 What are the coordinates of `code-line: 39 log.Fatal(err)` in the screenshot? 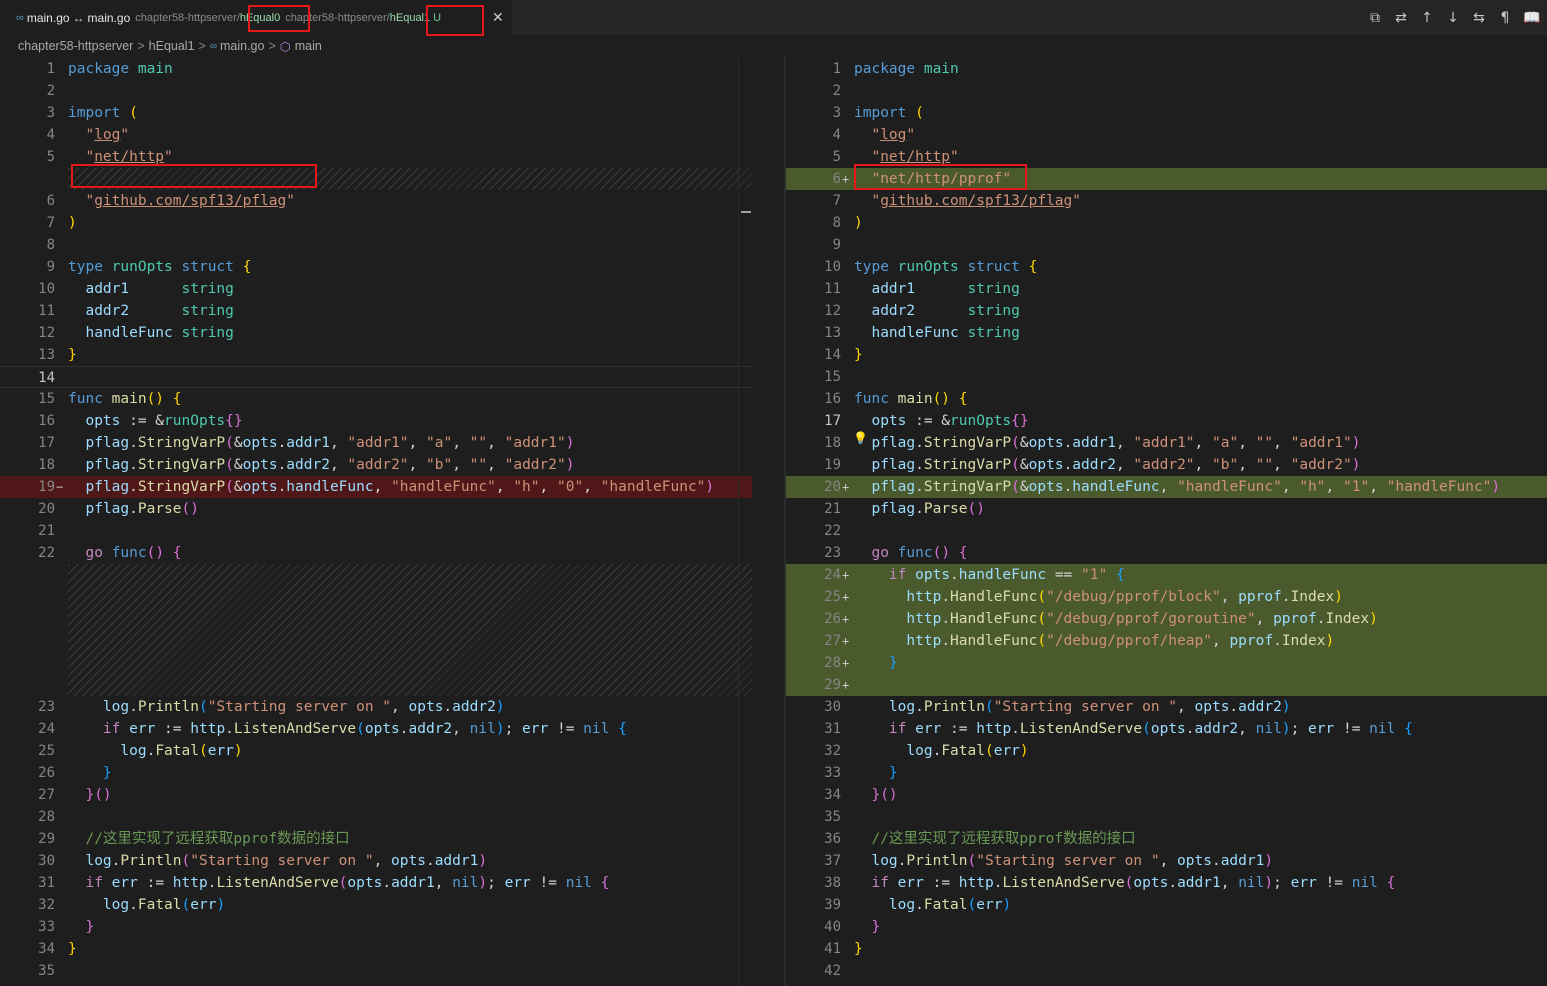 It's located at (1166, 905).